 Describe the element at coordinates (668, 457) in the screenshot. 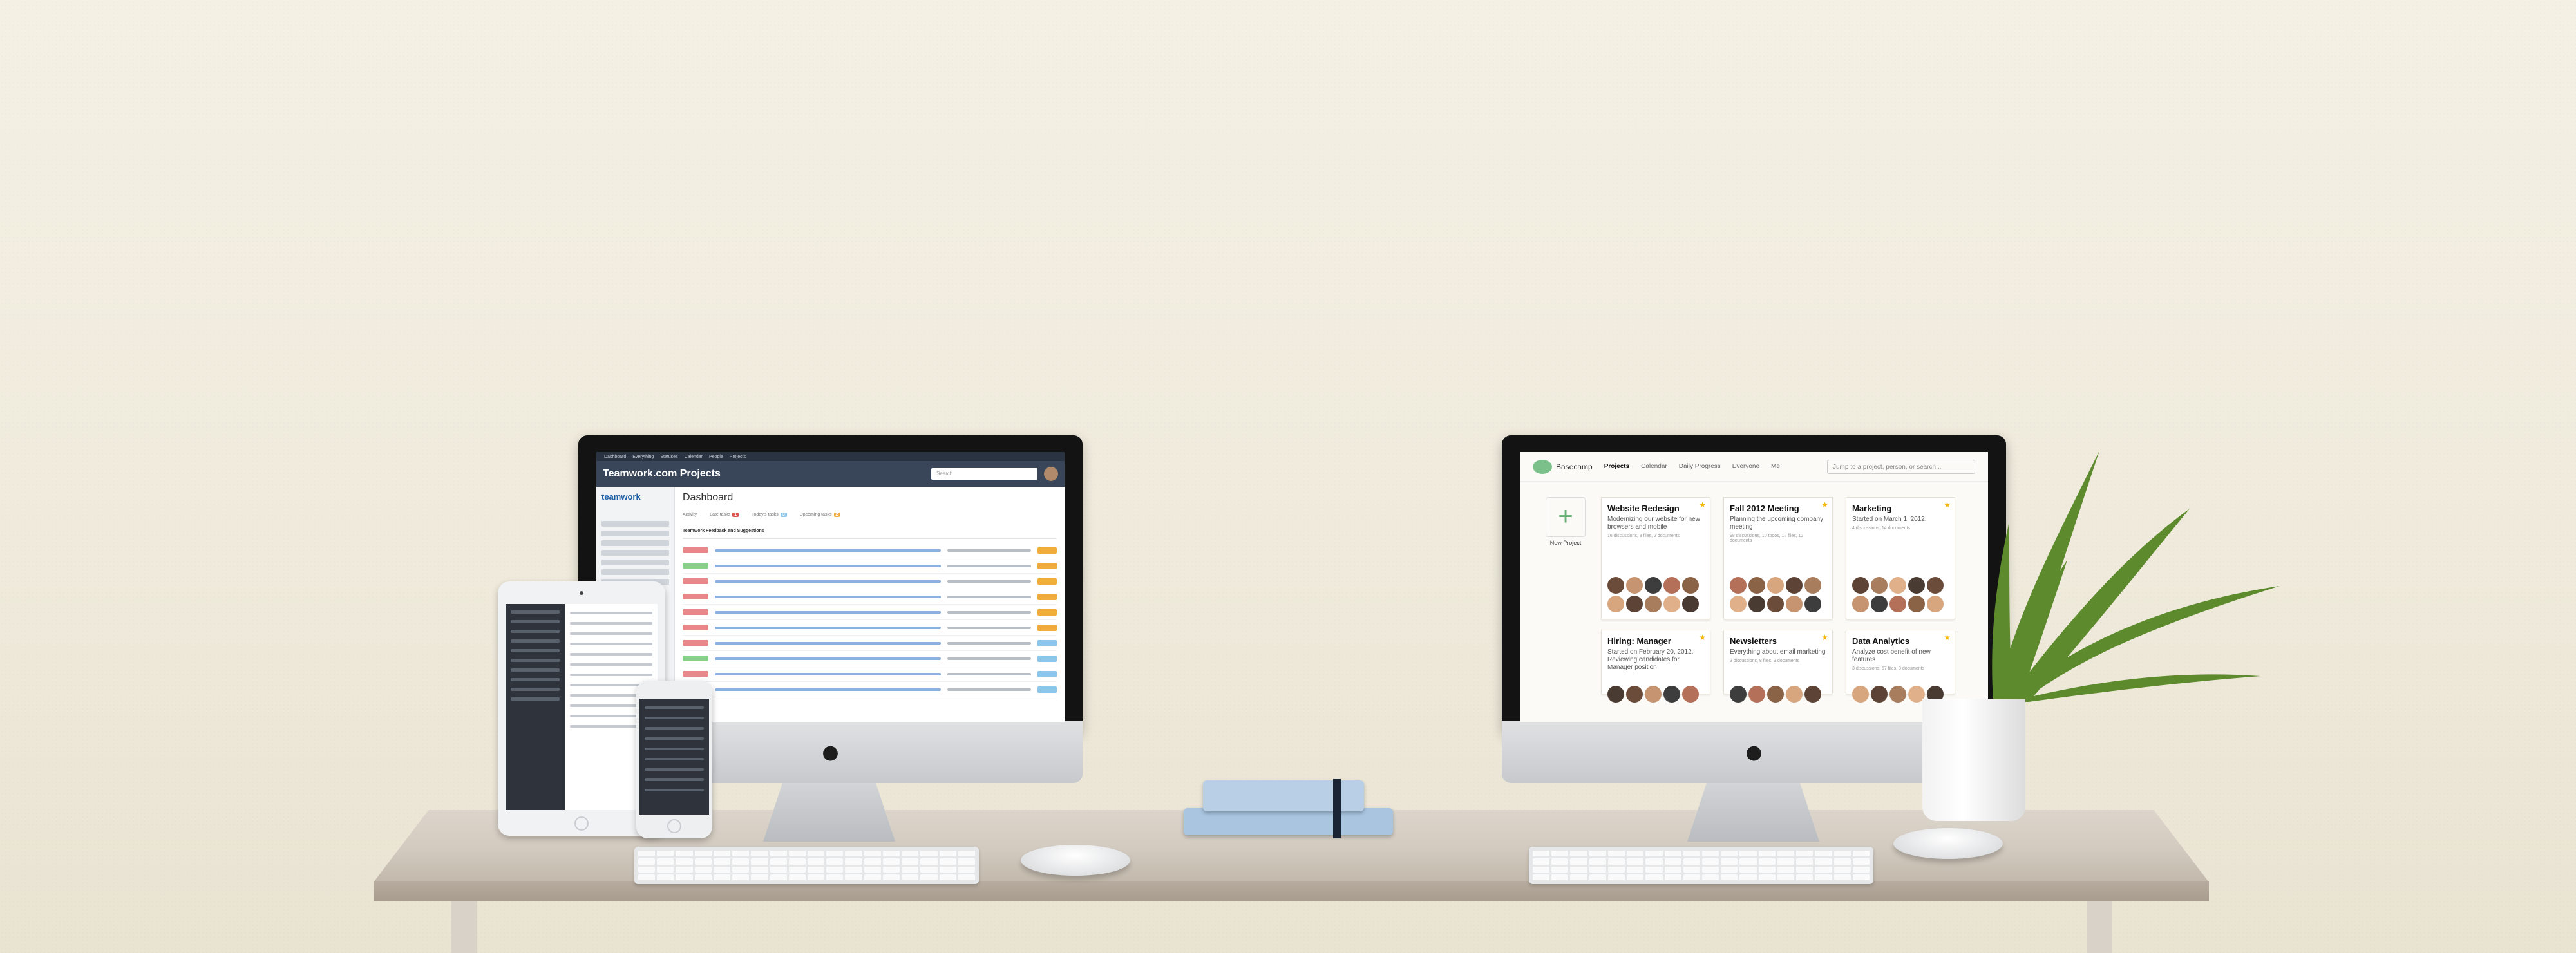

I see `topbar-link: Statuses` at that location.